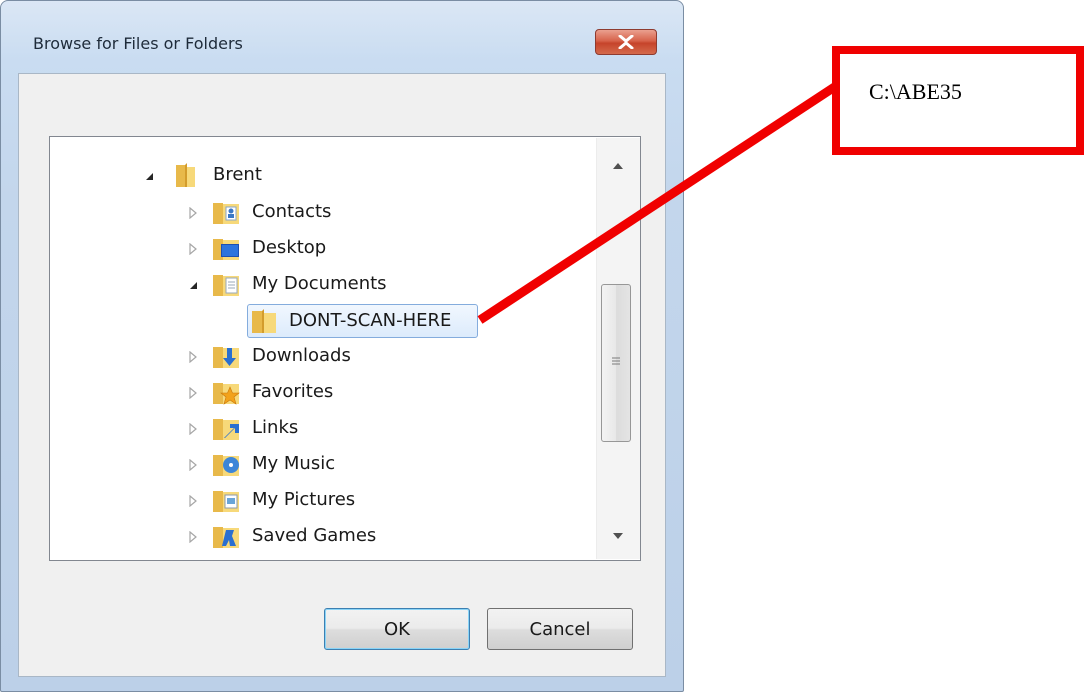 Image resolution: width=1091 pixels, height=692 pixels. I want to click on annotation-text: C:\ABE35, so click(915, 91).